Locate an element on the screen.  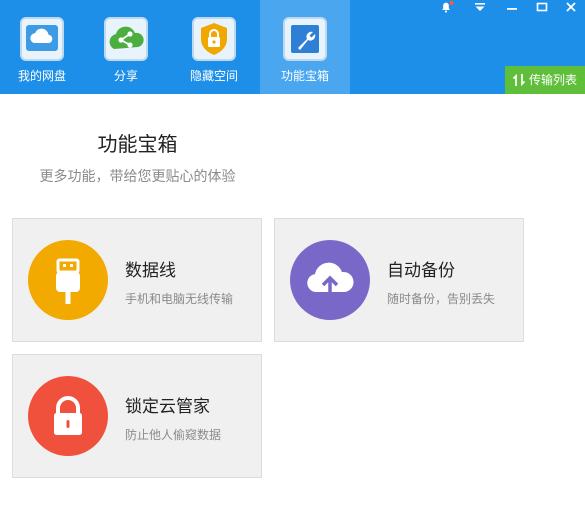
minimize-icon is located at coordinates (512, 8).